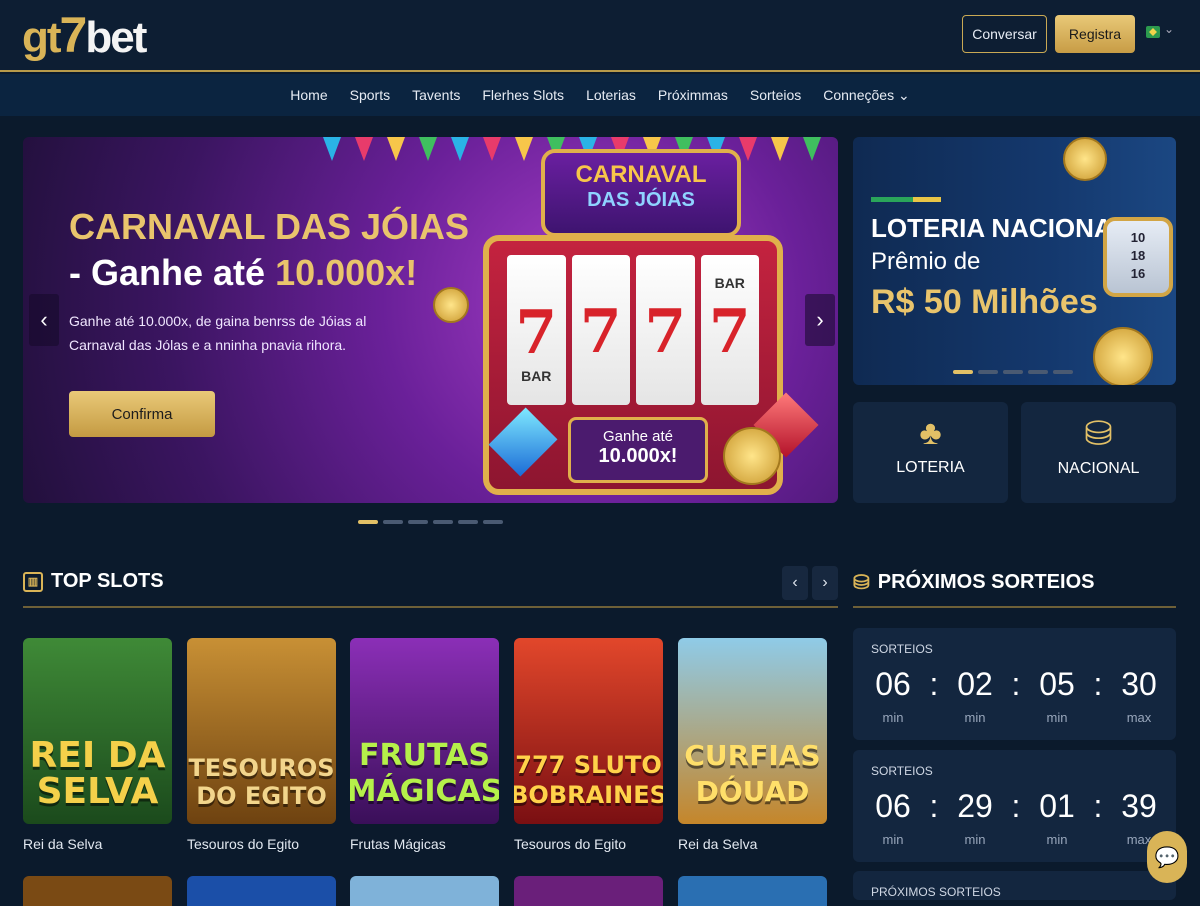 Image resolution: width=1200 pixels, height=906 pixels. What do you see at coordinates (370, 95) in the screenshot?
I see `nav-sports: Sports` at bounding box center [370, 95].